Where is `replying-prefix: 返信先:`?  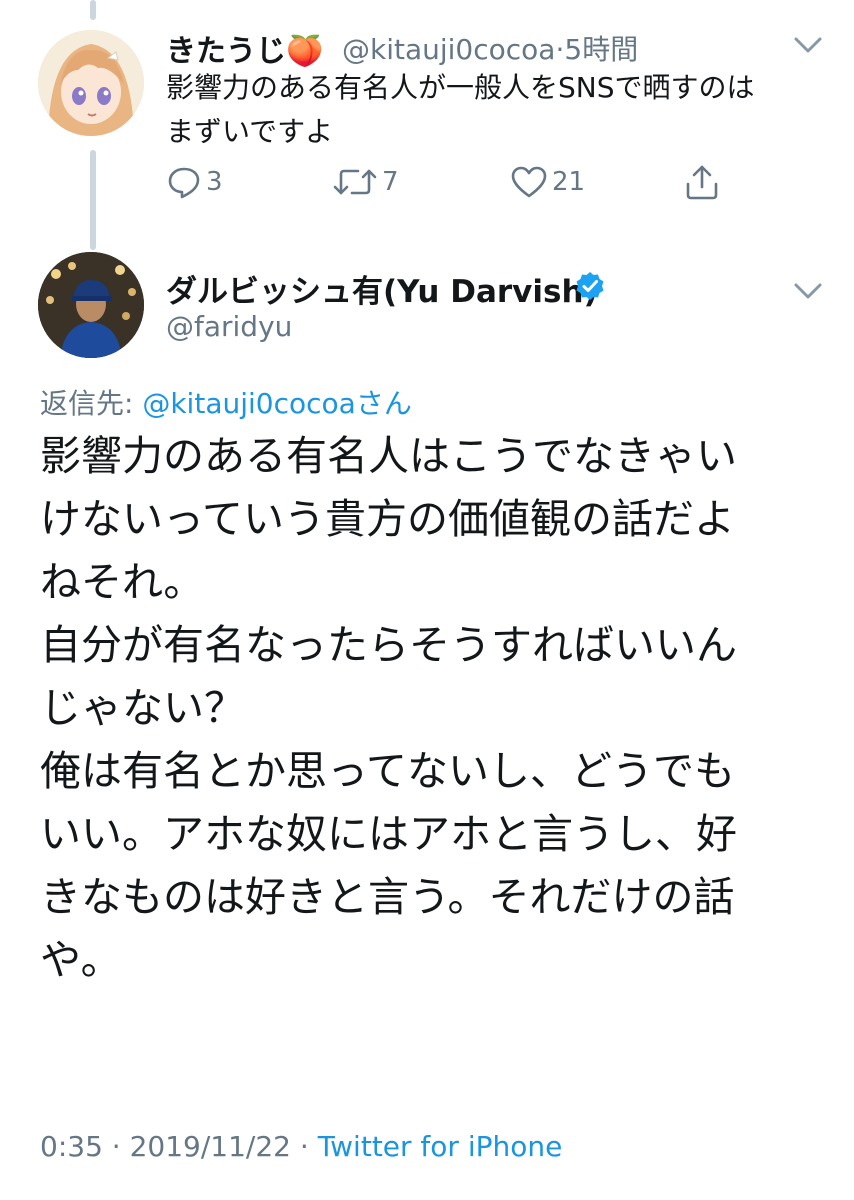 replying-prefix: 返信先: is located at coordinates (91, 403).